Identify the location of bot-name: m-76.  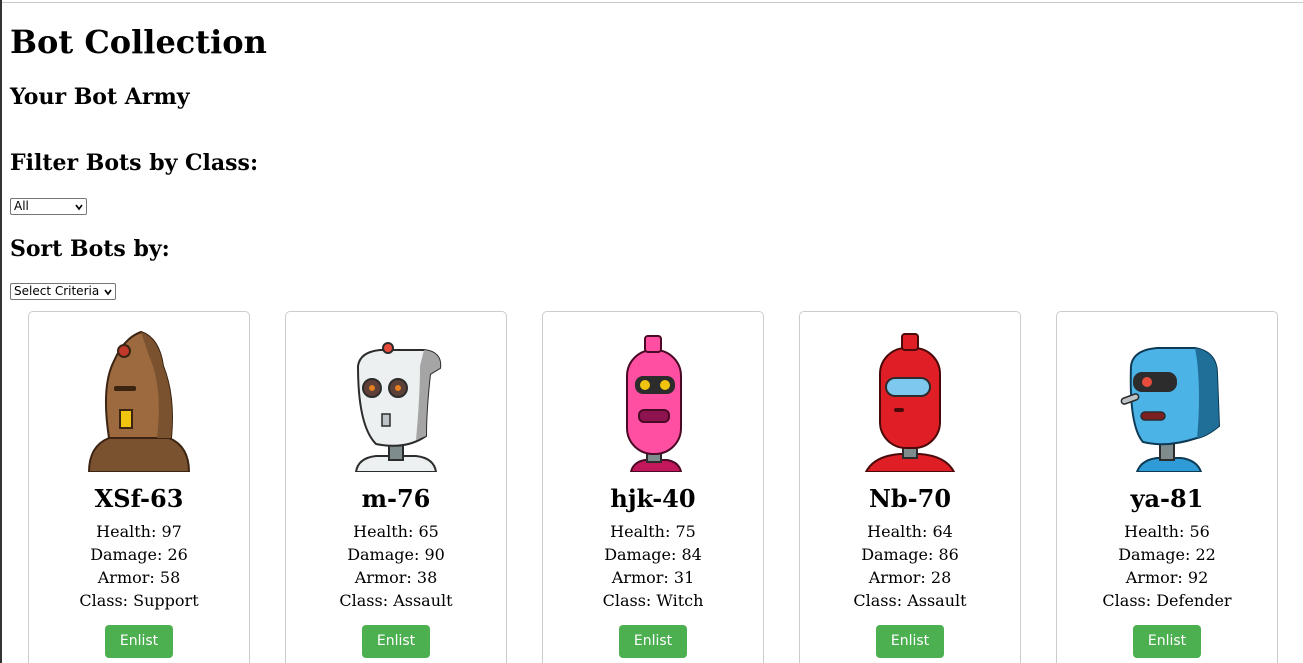
(396, 498).